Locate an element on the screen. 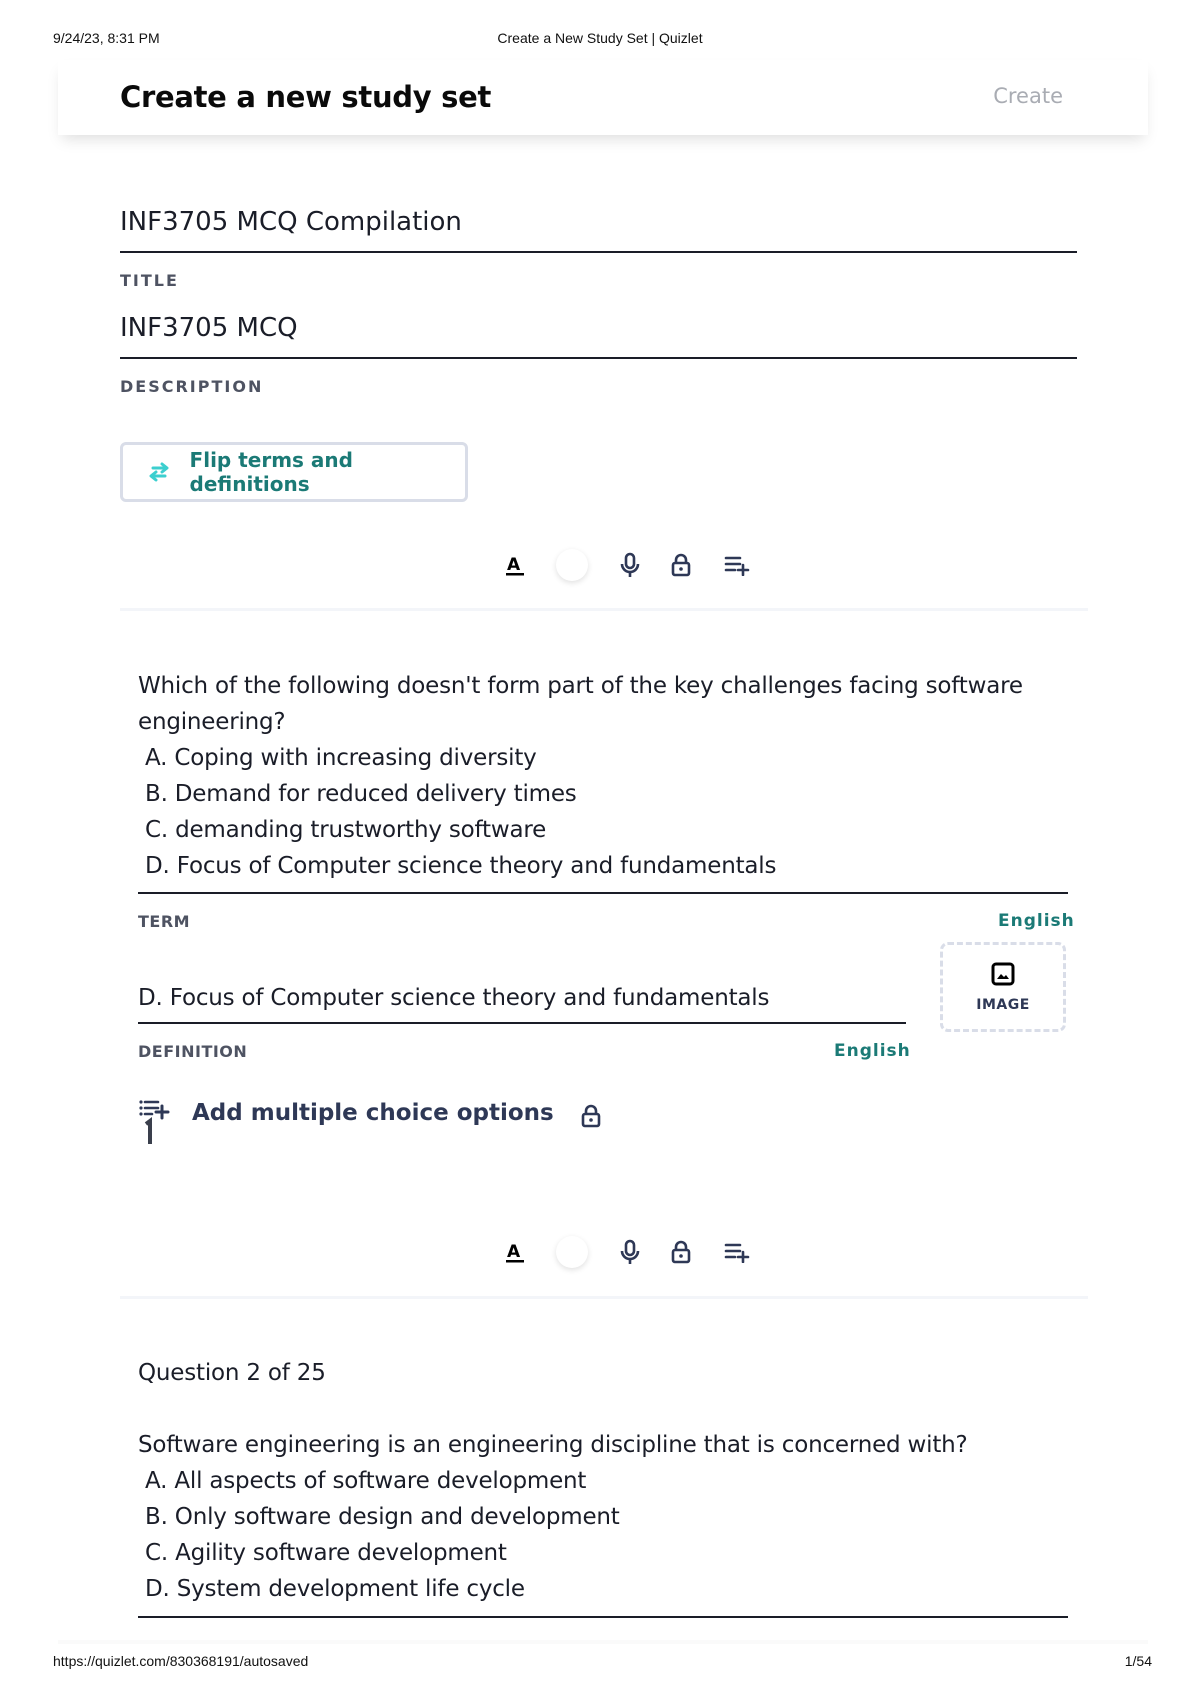  description-field: INF3705 MCQ DESCRIPTION is located at coordinates (598, 354).